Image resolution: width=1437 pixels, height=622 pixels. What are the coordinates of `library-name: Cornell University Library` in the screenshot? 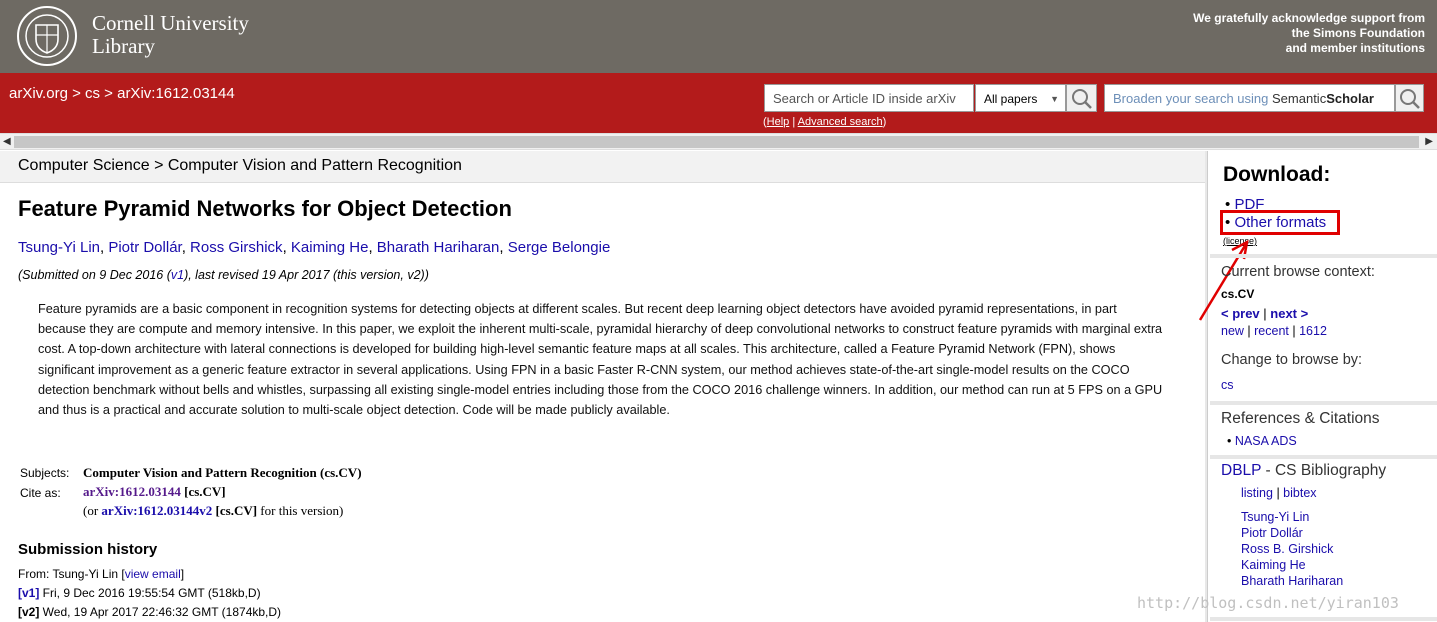 It's located at (170, 35).